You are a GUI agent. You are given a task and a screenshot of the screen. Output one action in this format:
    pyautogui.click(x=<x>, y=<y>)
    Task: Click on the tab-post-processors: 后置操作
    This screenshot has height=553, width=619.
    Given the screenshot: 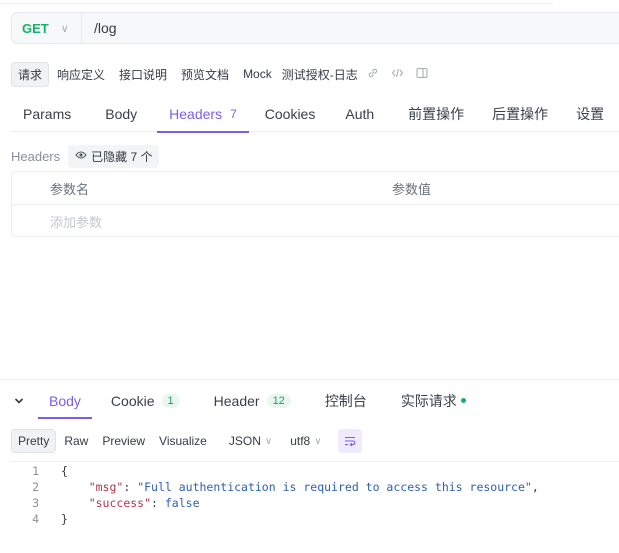 What is the action you would take?
    pyautogui.click(x=520, y=114)
    